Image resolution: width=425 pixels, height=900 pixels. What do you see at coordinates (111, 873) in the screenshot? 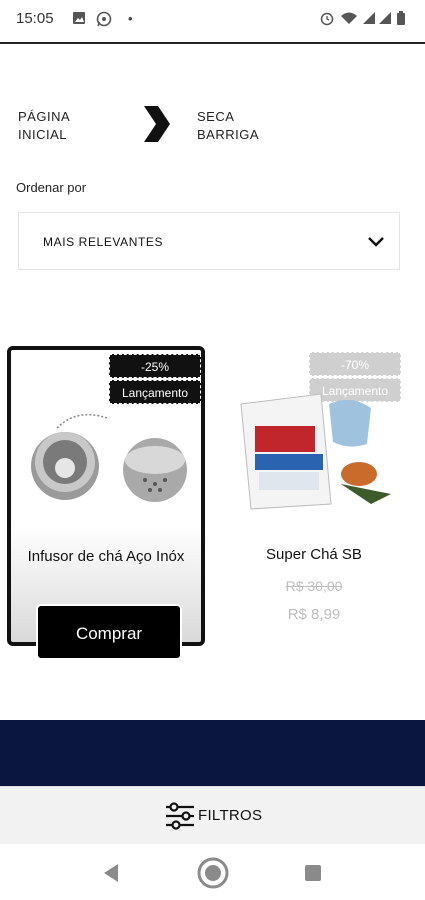
I see `back-icon` at bounding box center [111, 873].